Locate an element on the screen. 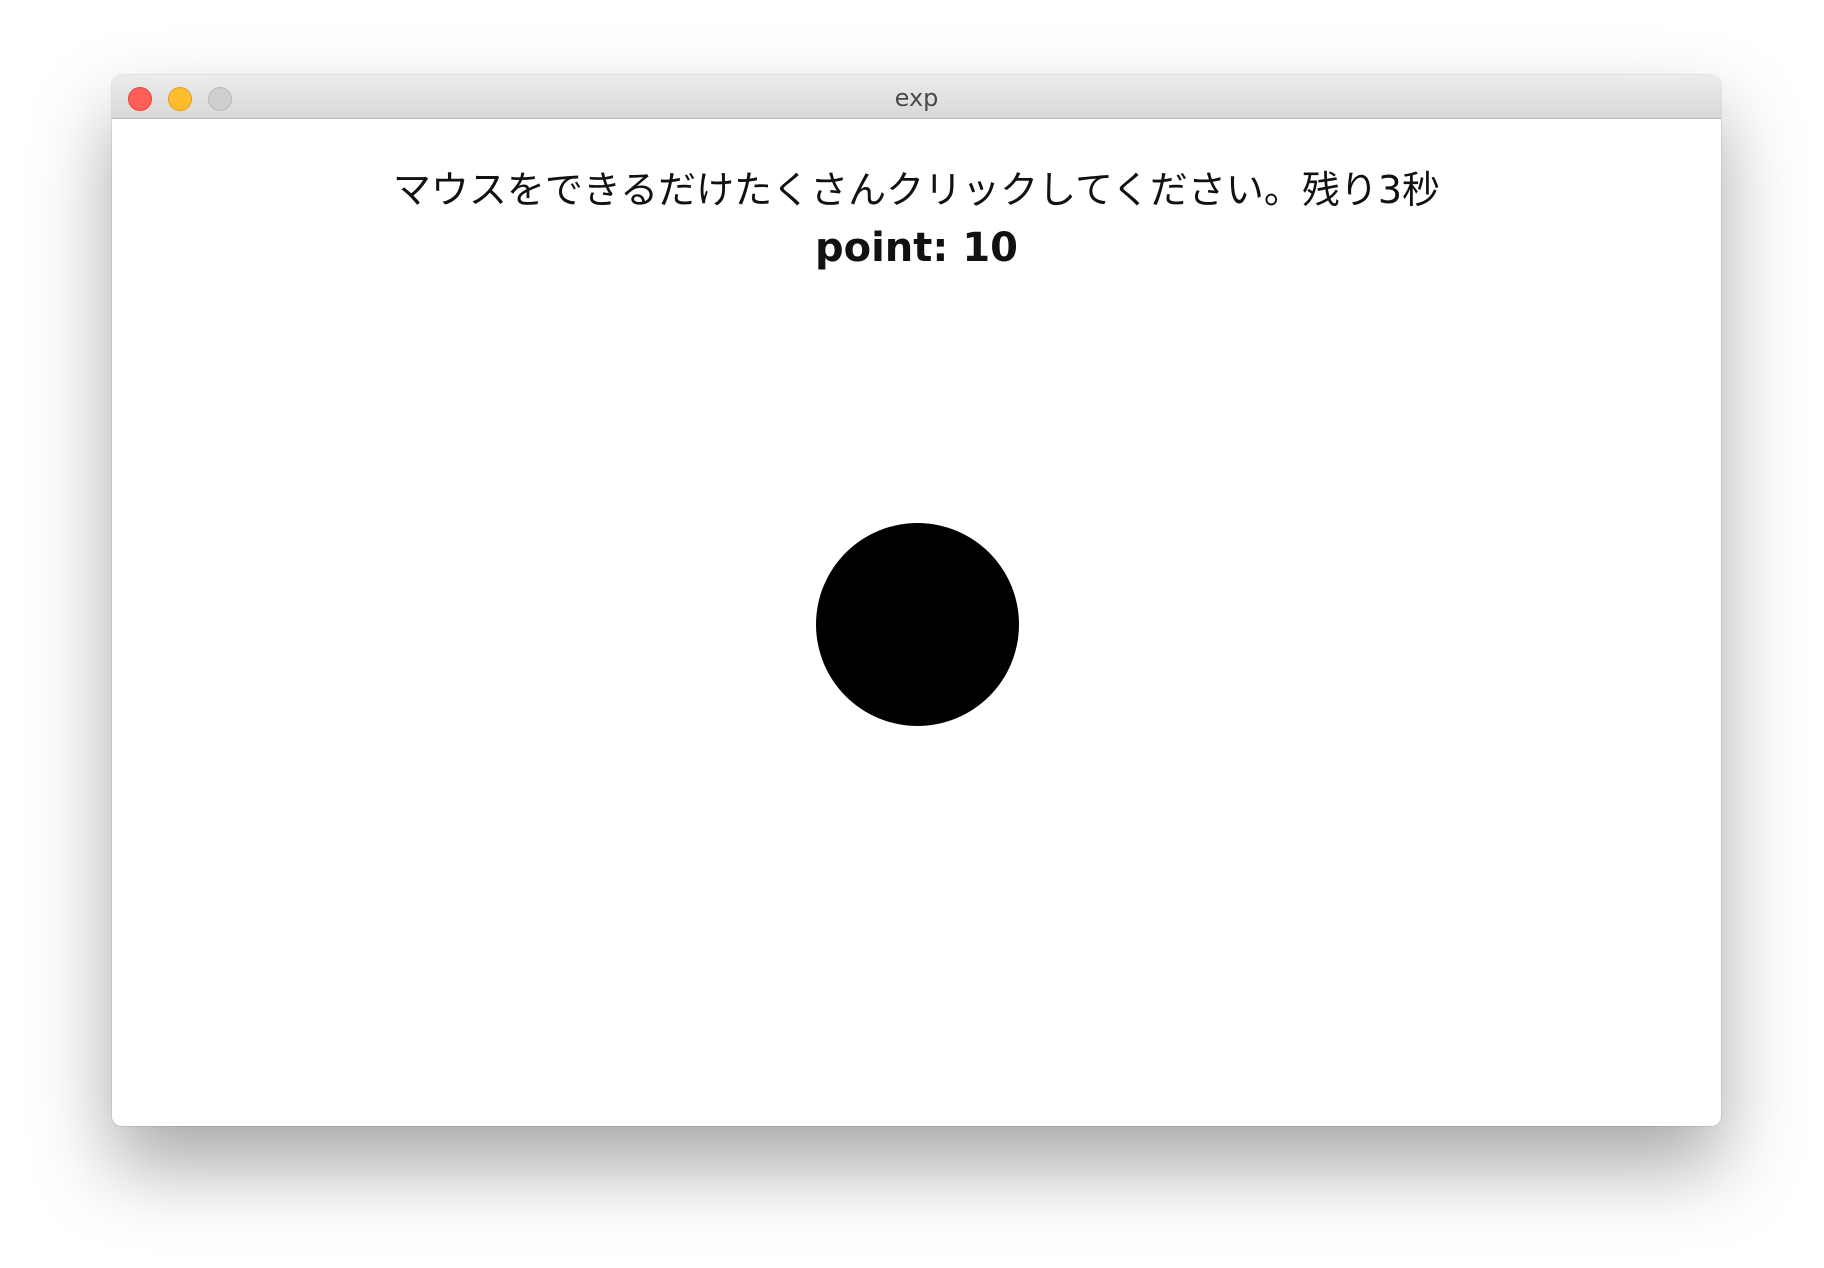 This screenshot has width=1824, height=1268. score-display: point: 10 is located at coordinates (916, 248).